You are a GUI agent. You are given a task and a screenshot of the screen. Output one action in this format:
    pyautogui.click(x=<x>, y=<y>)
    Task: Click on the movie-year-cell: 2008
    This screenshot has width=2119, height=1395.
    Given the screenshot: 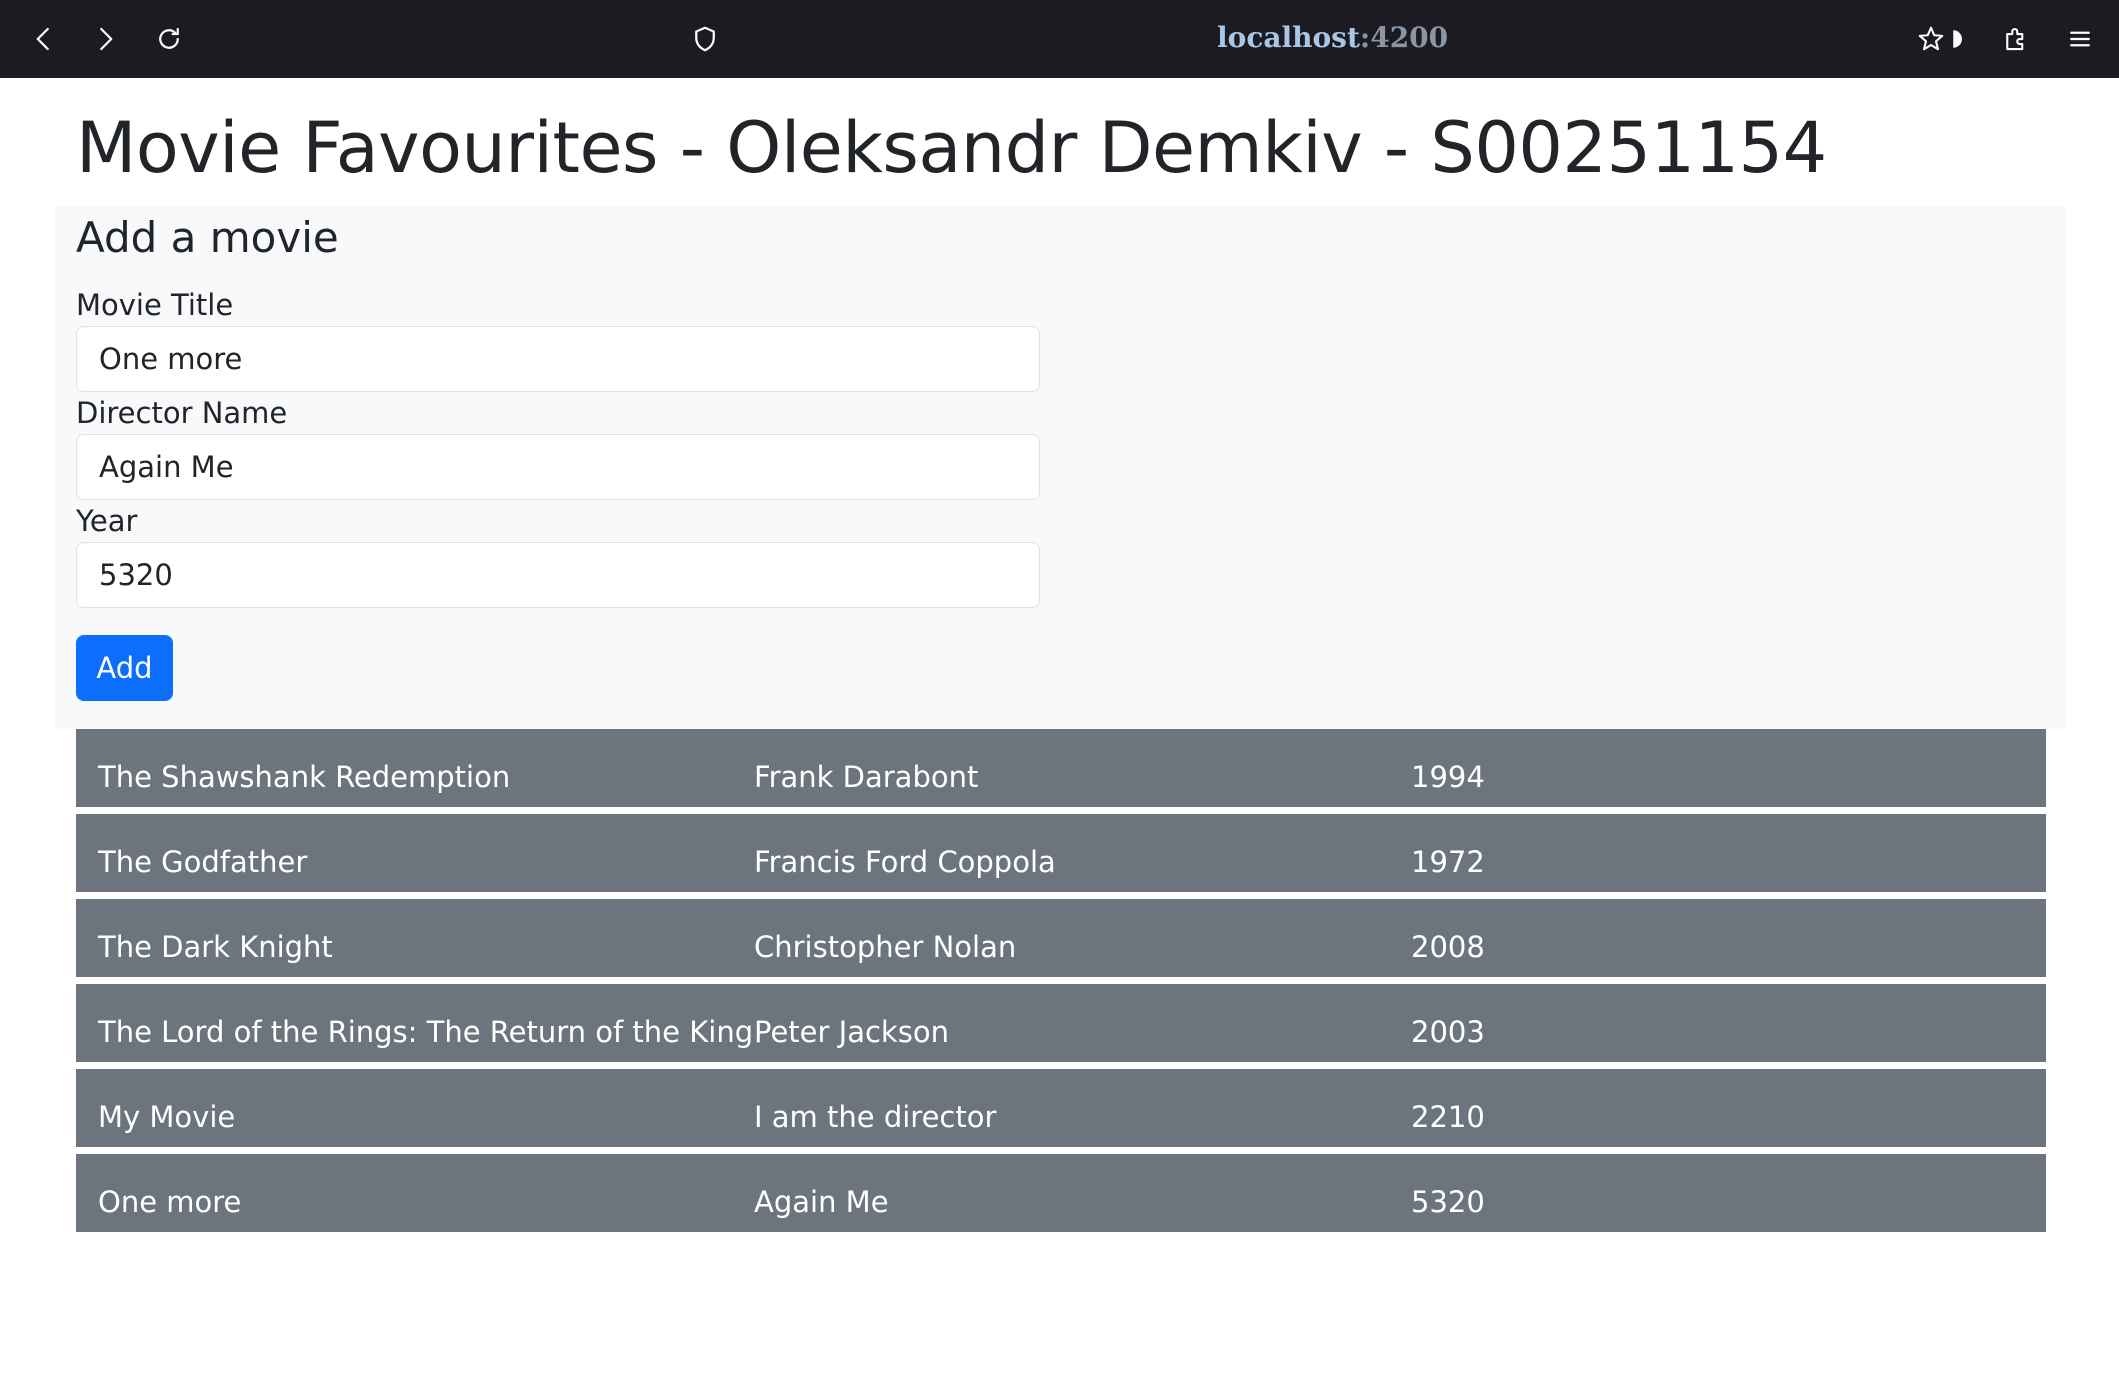 What is the action you would take?
    pyautogui.click(x=1448, y=947)
    